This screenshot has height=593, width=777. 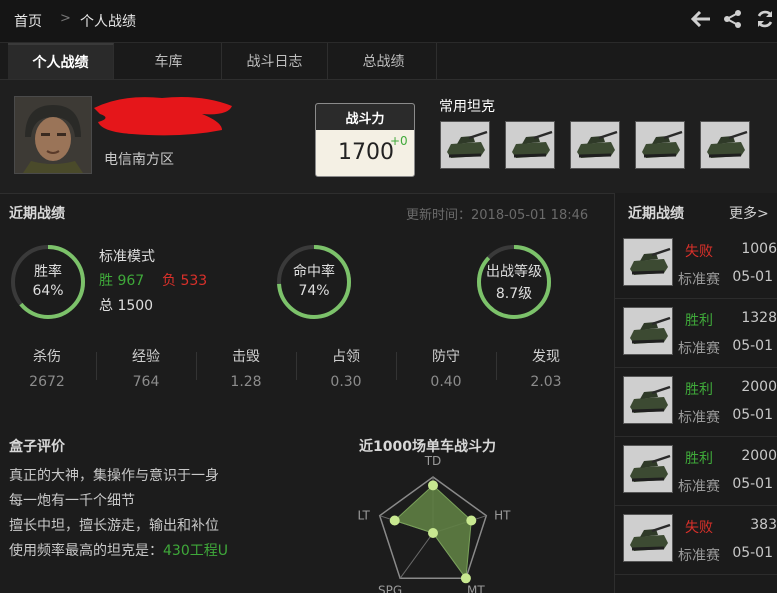 I want to click on stat-value: 764, so click(x=146, y=382).